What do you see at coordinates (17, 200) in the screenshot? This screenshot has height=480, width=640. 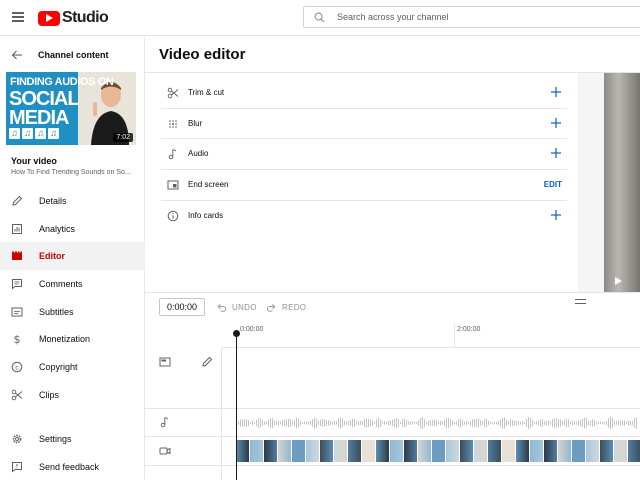 I see `pencil-icon` at bounding box center [17, 200].